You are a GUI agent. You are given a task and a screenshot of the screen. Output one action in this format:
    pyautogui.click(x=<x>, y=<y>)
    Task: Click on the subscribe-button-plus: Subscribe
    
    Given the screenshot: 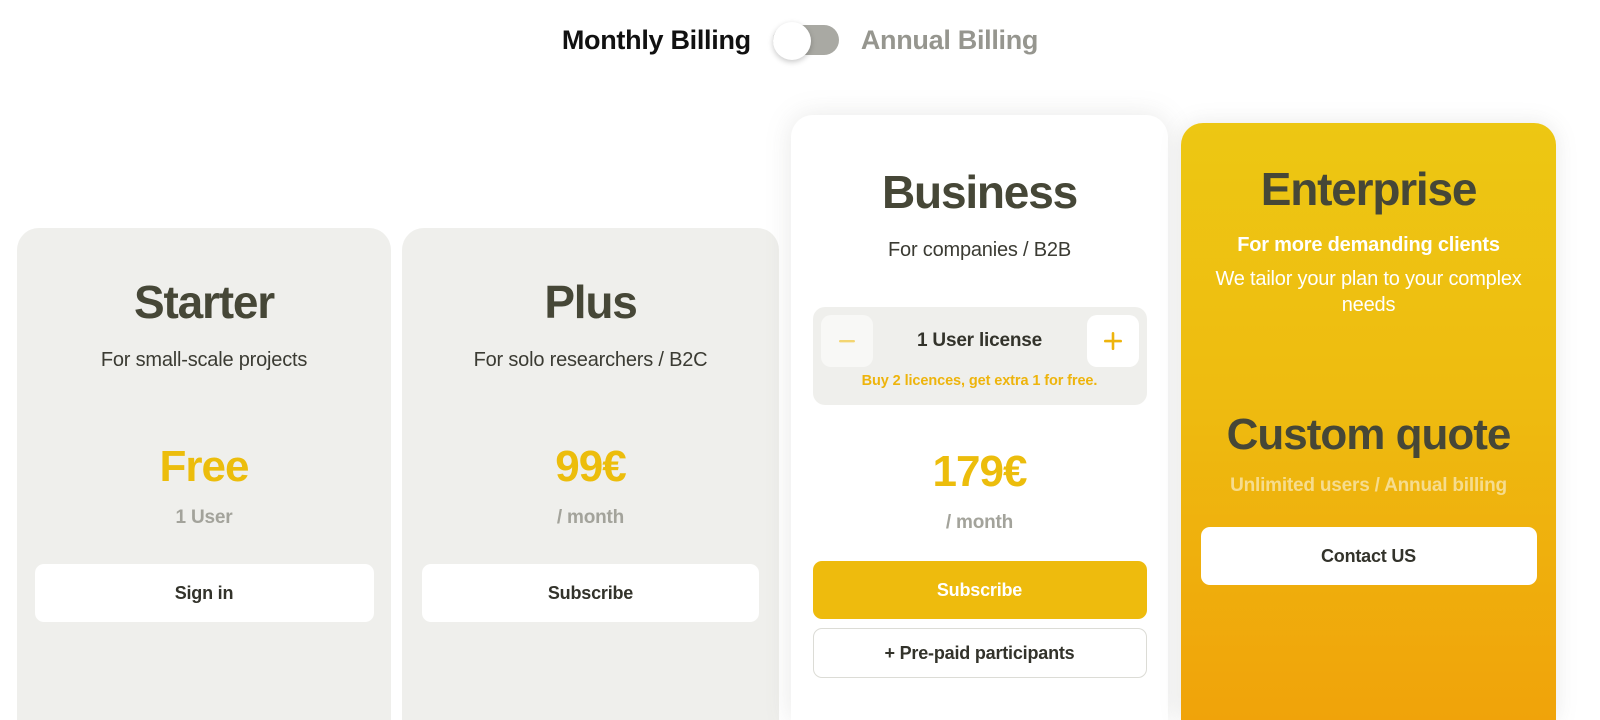 What is the action you would take?
    pyautogui.click(x=590, y=593)
    